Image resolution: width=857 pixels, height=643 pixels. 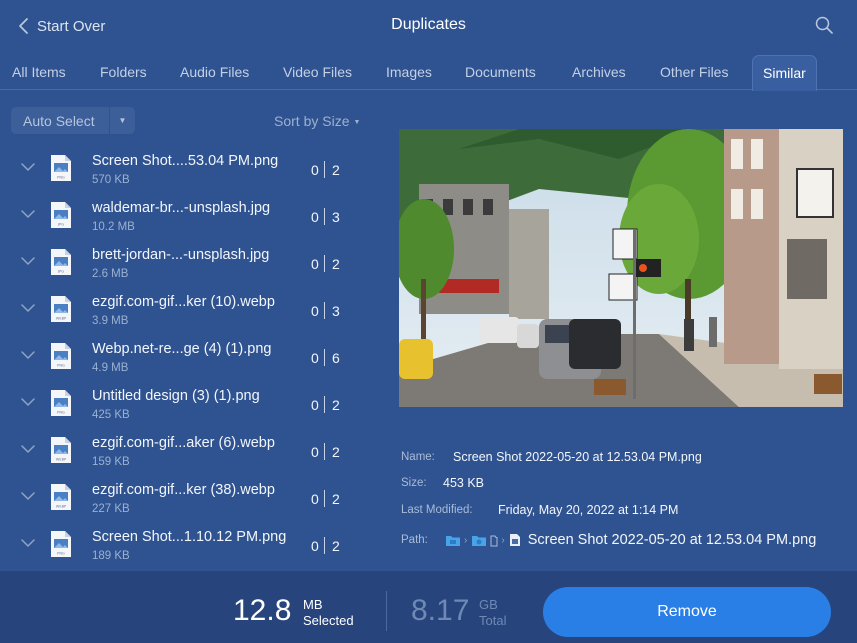 I want to click on search-icon, so click(x=824, y=25).